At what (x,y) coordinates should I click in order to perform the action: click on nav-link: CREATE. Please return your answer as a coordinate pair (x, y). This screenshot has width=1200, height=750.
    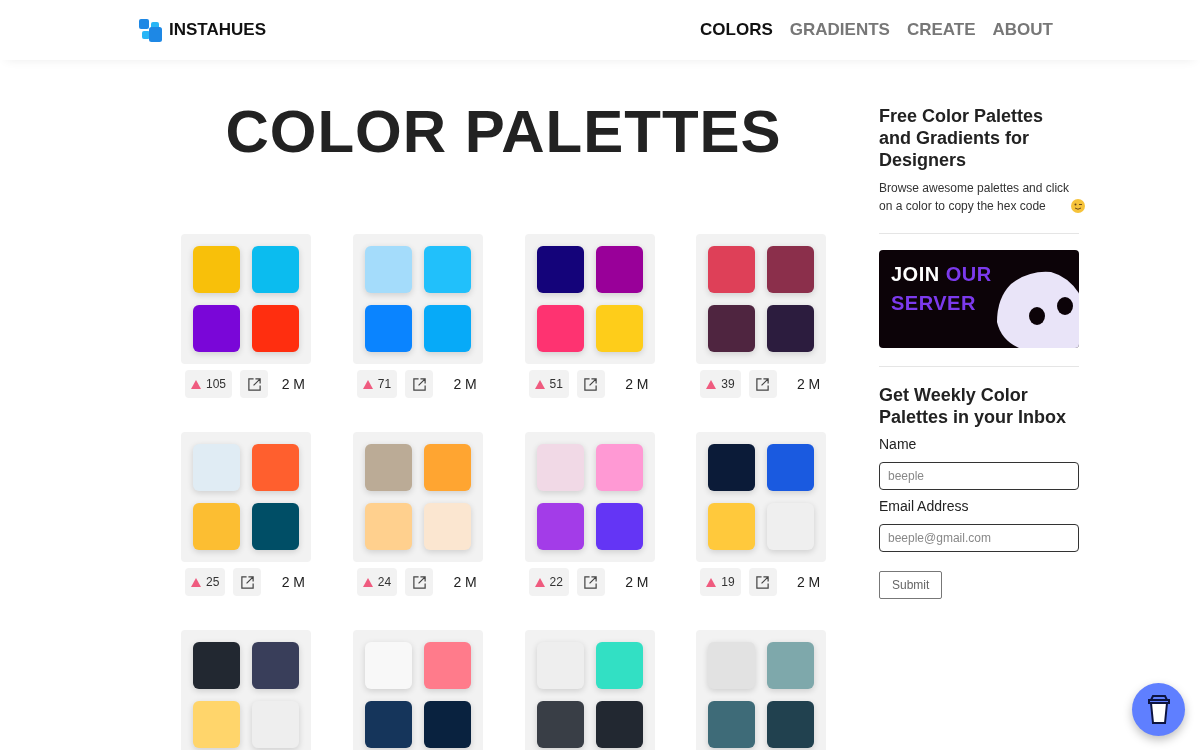
    Looking at the image, I should click on (941, 30).